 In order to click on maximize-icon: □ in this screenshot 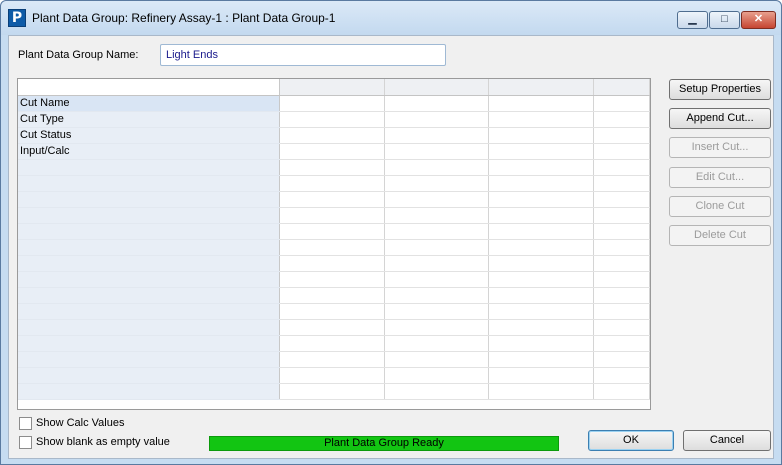, I will do `click(724, 20)`.